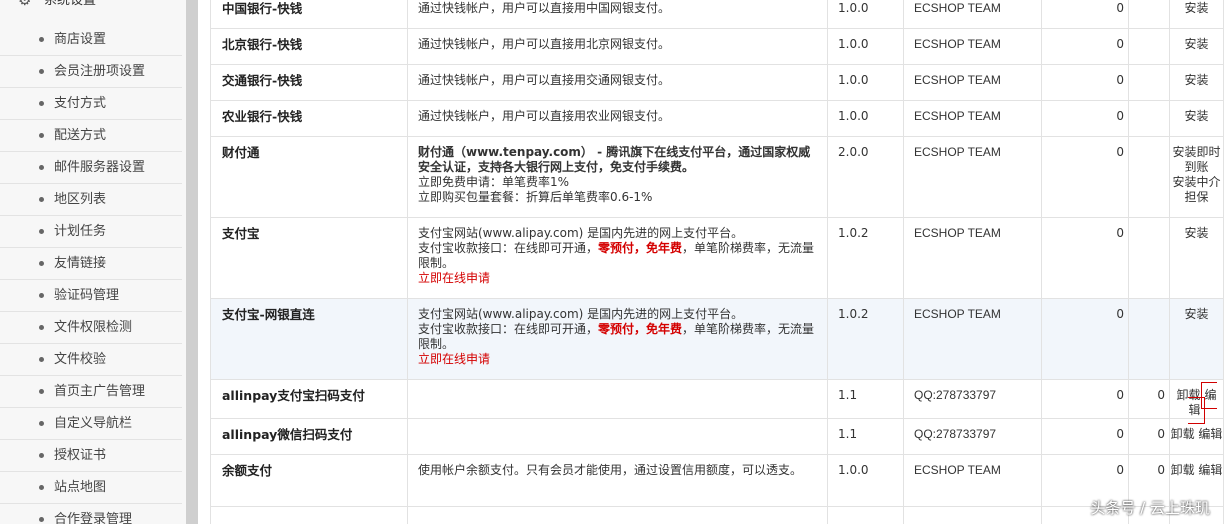 Image resolution: width=1224 pixels, height=524 pixels. Describe the element at coordinates (80, 135) in the screenshot. I see `sidebar-item-label: 配送方式` at that location.